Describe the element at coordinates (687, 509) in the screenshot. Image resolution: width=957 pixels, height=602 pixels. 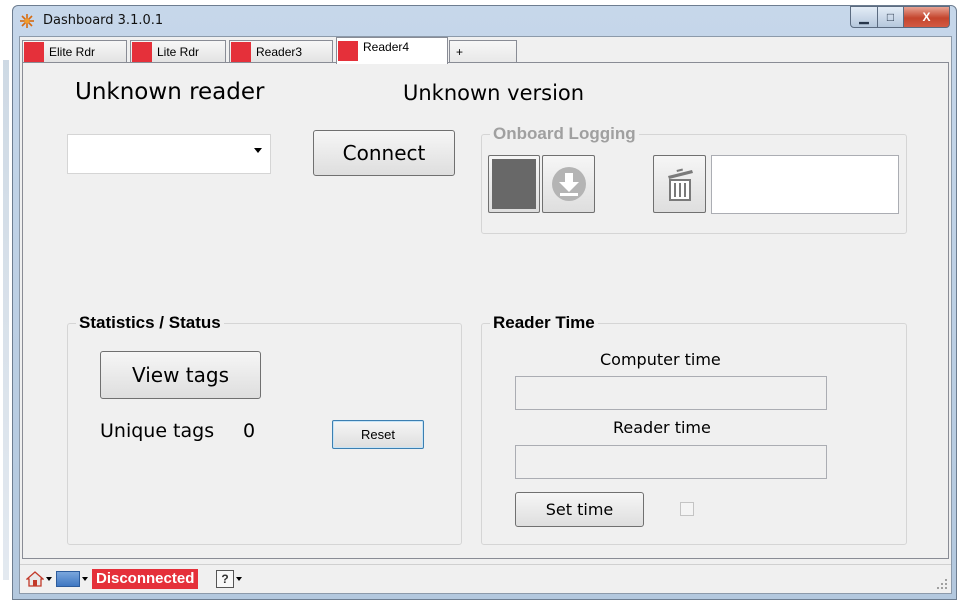
I see `auto-sync-checkbox` at that location.